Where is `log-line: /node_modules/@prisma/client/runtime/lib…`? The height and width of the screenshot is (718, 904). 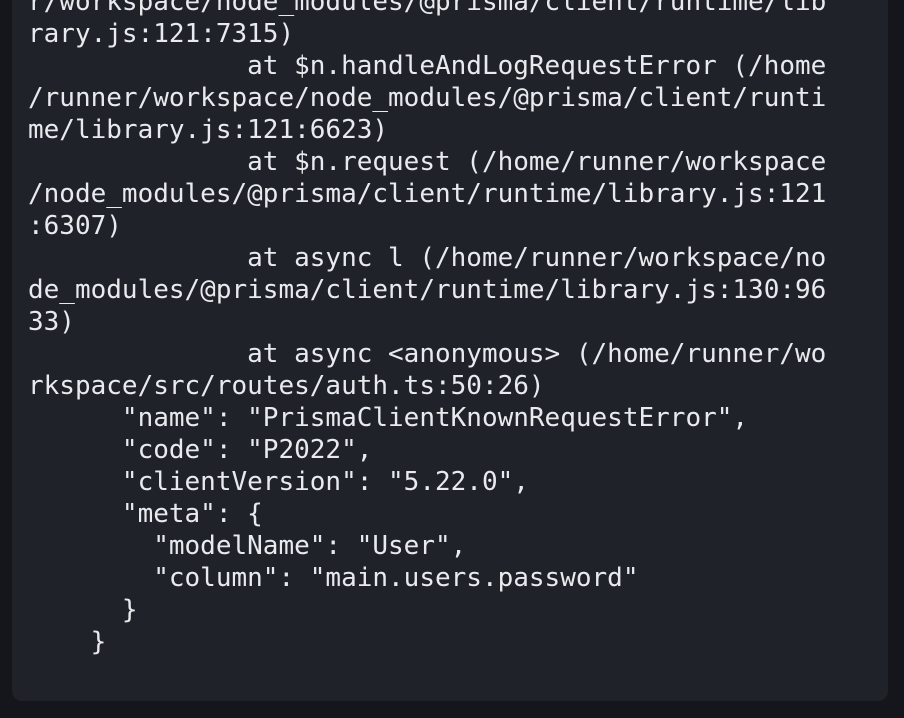
log-line: /node_modules/@prisma/client/runtime/lib… is located at coordinates (427, 194).